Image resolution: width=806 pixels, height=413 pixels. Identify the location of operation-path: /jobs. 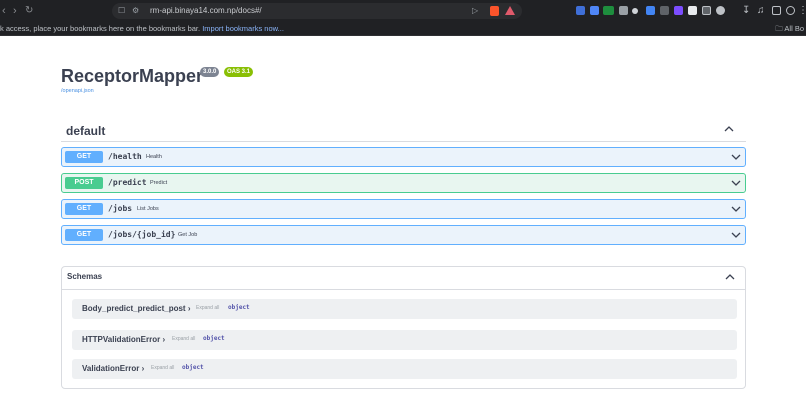
(120, 208).